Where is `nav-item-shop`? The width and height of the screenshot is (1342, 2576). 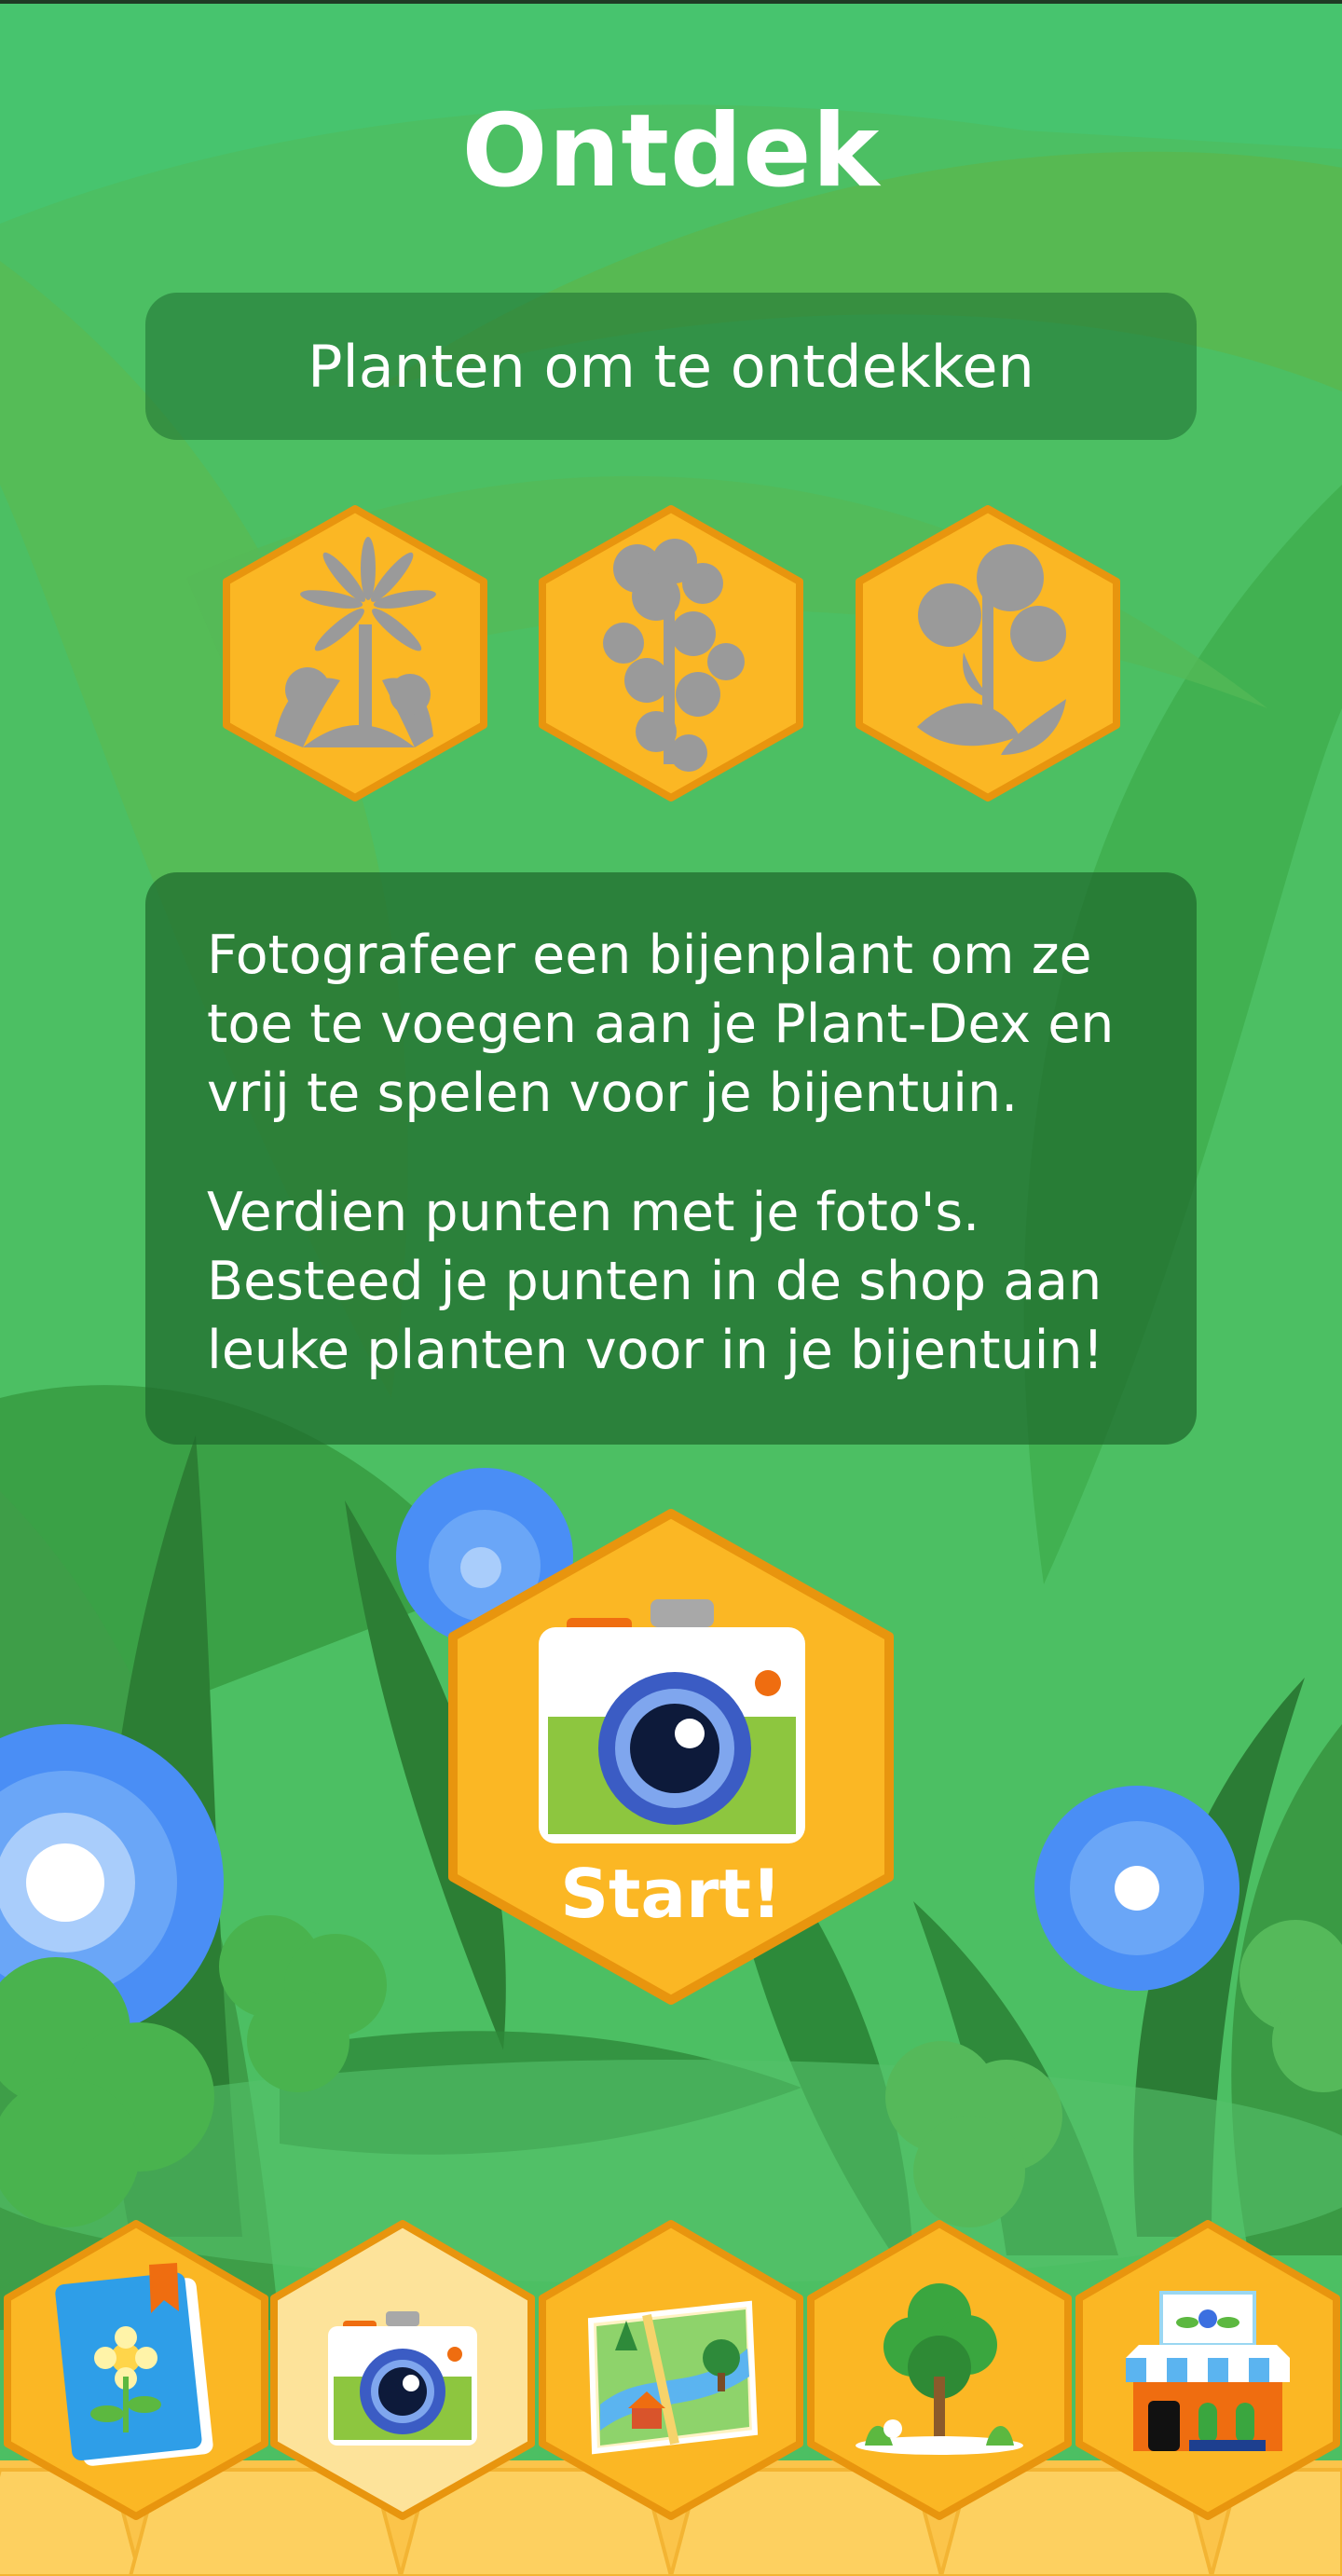 nav-item-shop is located at coordinates (1207, 2370).